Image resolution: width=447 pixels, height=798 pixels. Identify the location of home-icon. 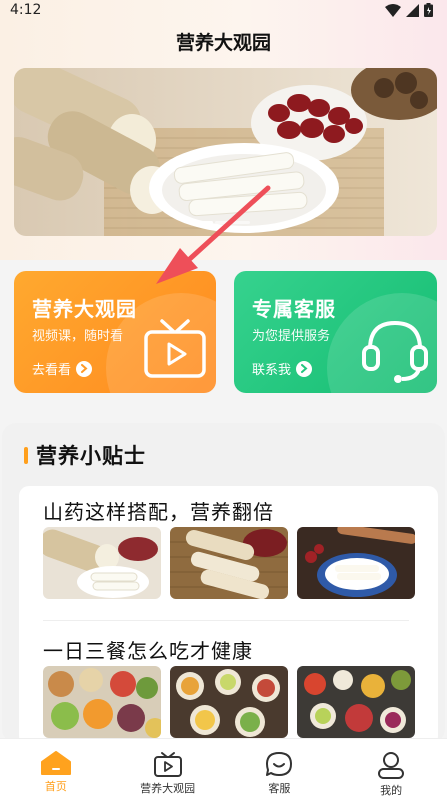
(55, 763).